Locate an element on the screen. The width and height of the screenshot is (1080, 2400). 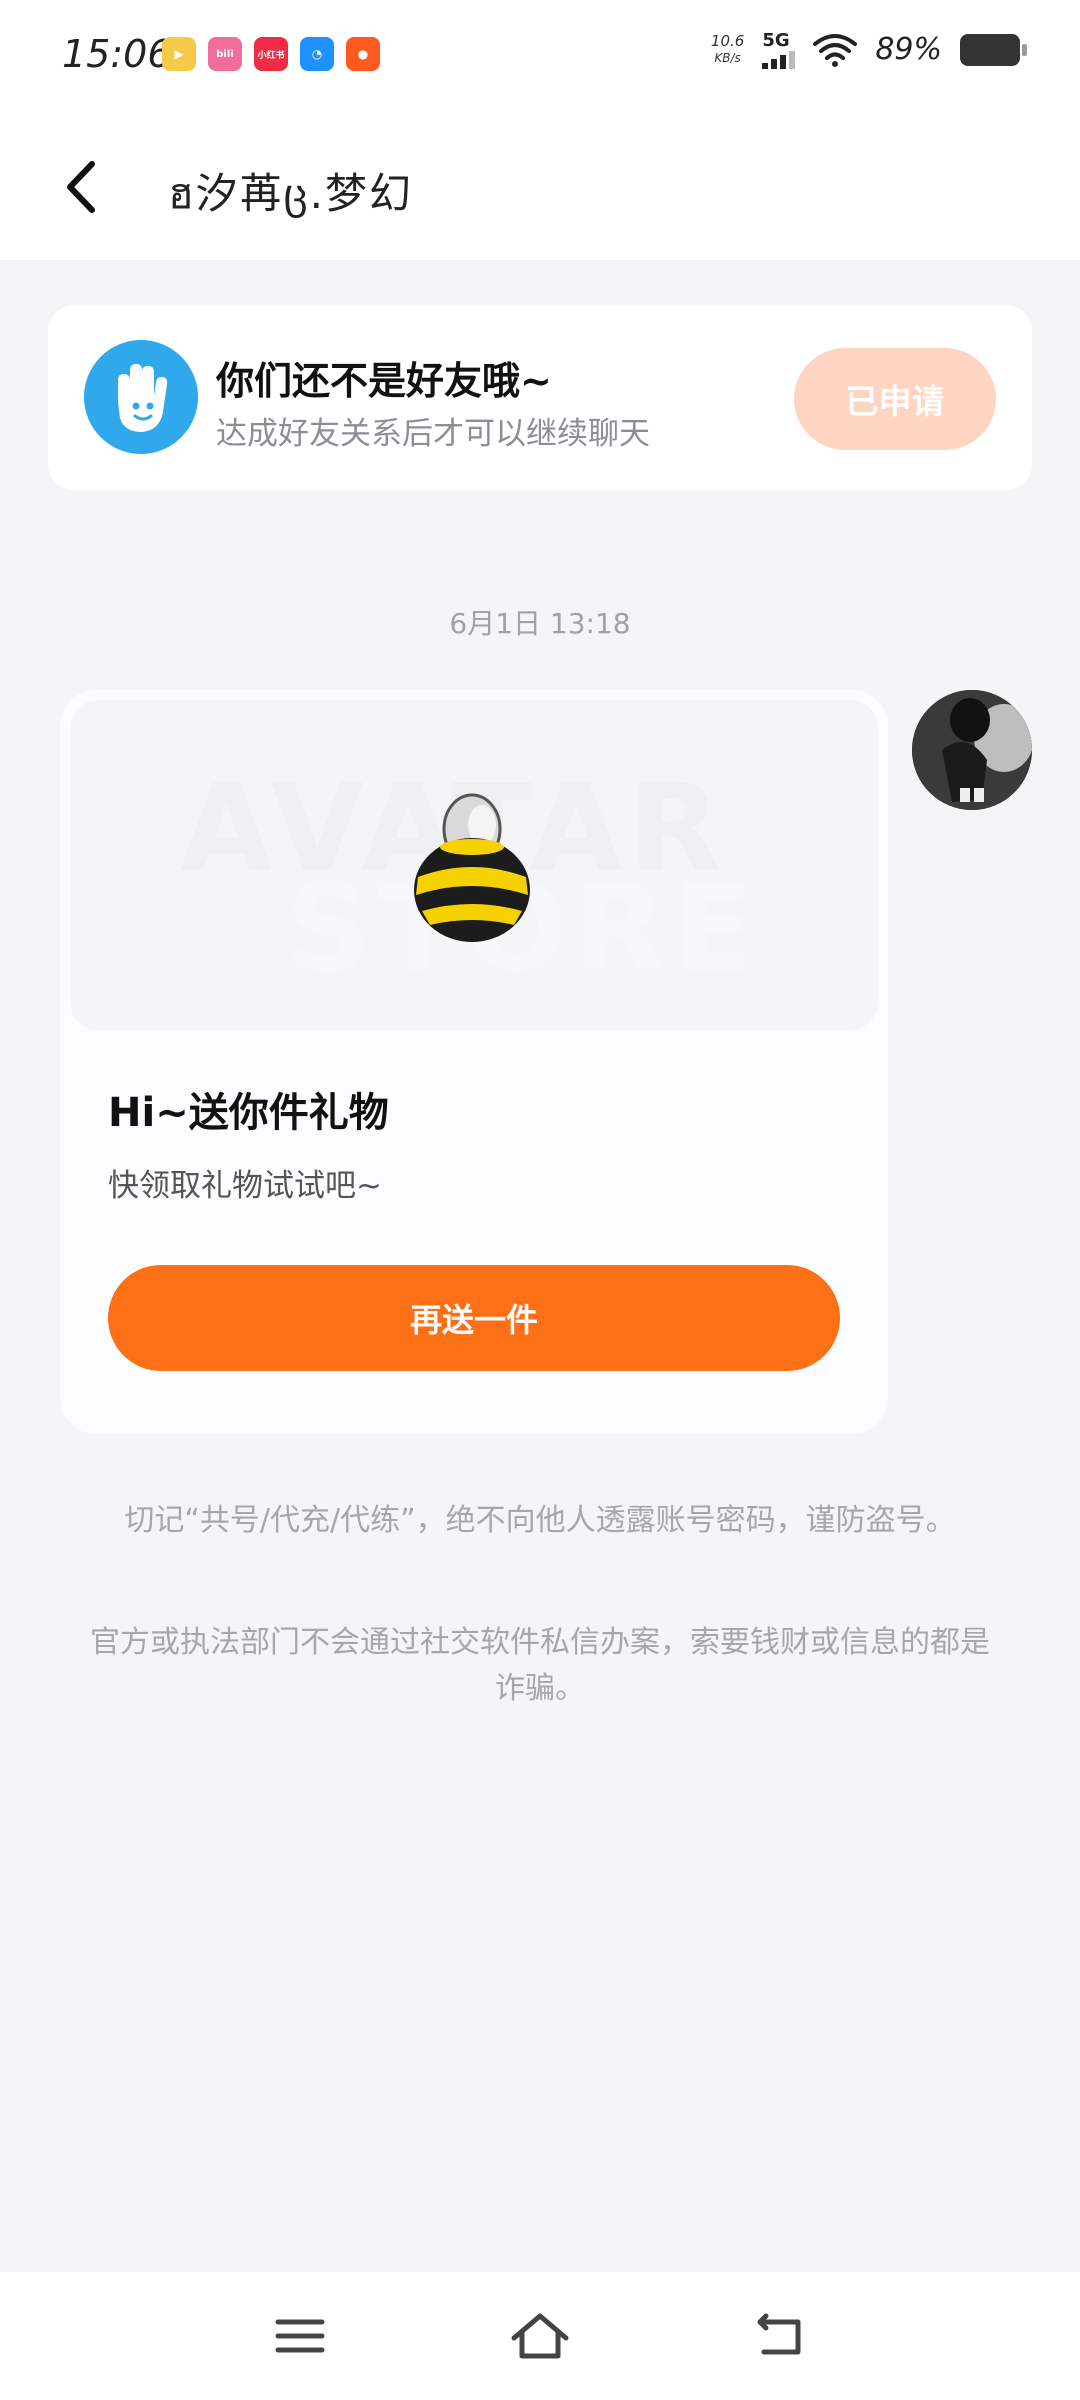
friend-banner-subtitle: 达成好友关系后才可以继续聊天 is located at coordinates (433, 434).